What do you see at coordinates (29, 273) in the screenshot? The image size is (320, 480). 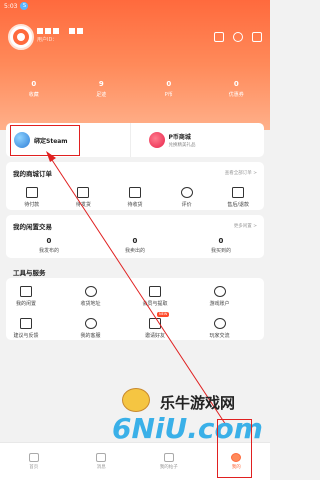 I see `tools-title: 工具与服务` at bounding box center [29, 273].